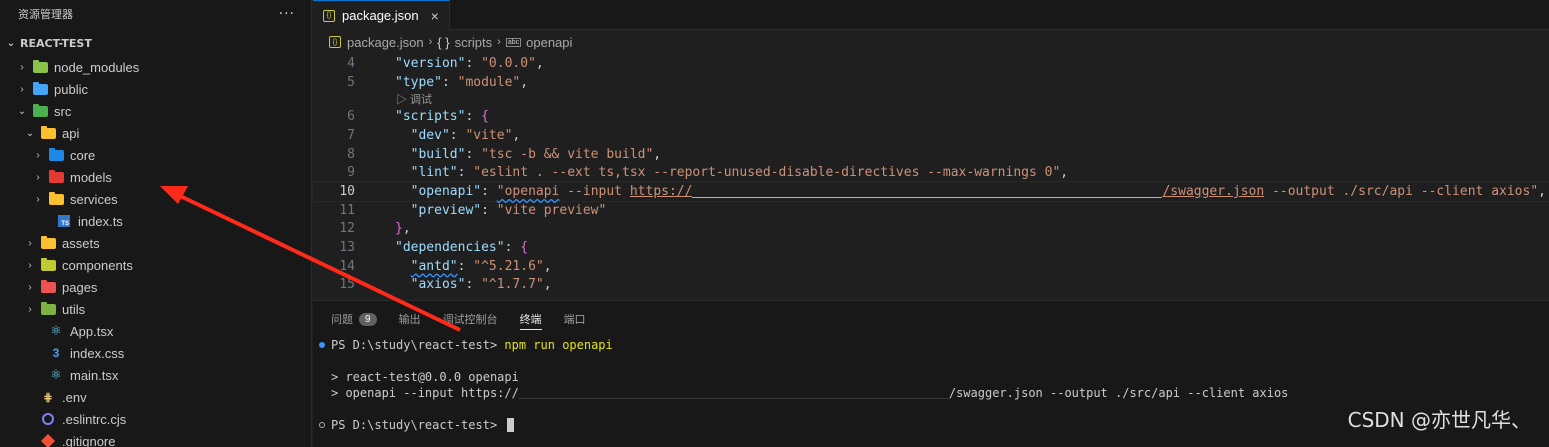 This screenshot has width=1549, height=447. Describe the element at coordinates (351, 154) in the screenshot. I see `line-number: 8` at that location.